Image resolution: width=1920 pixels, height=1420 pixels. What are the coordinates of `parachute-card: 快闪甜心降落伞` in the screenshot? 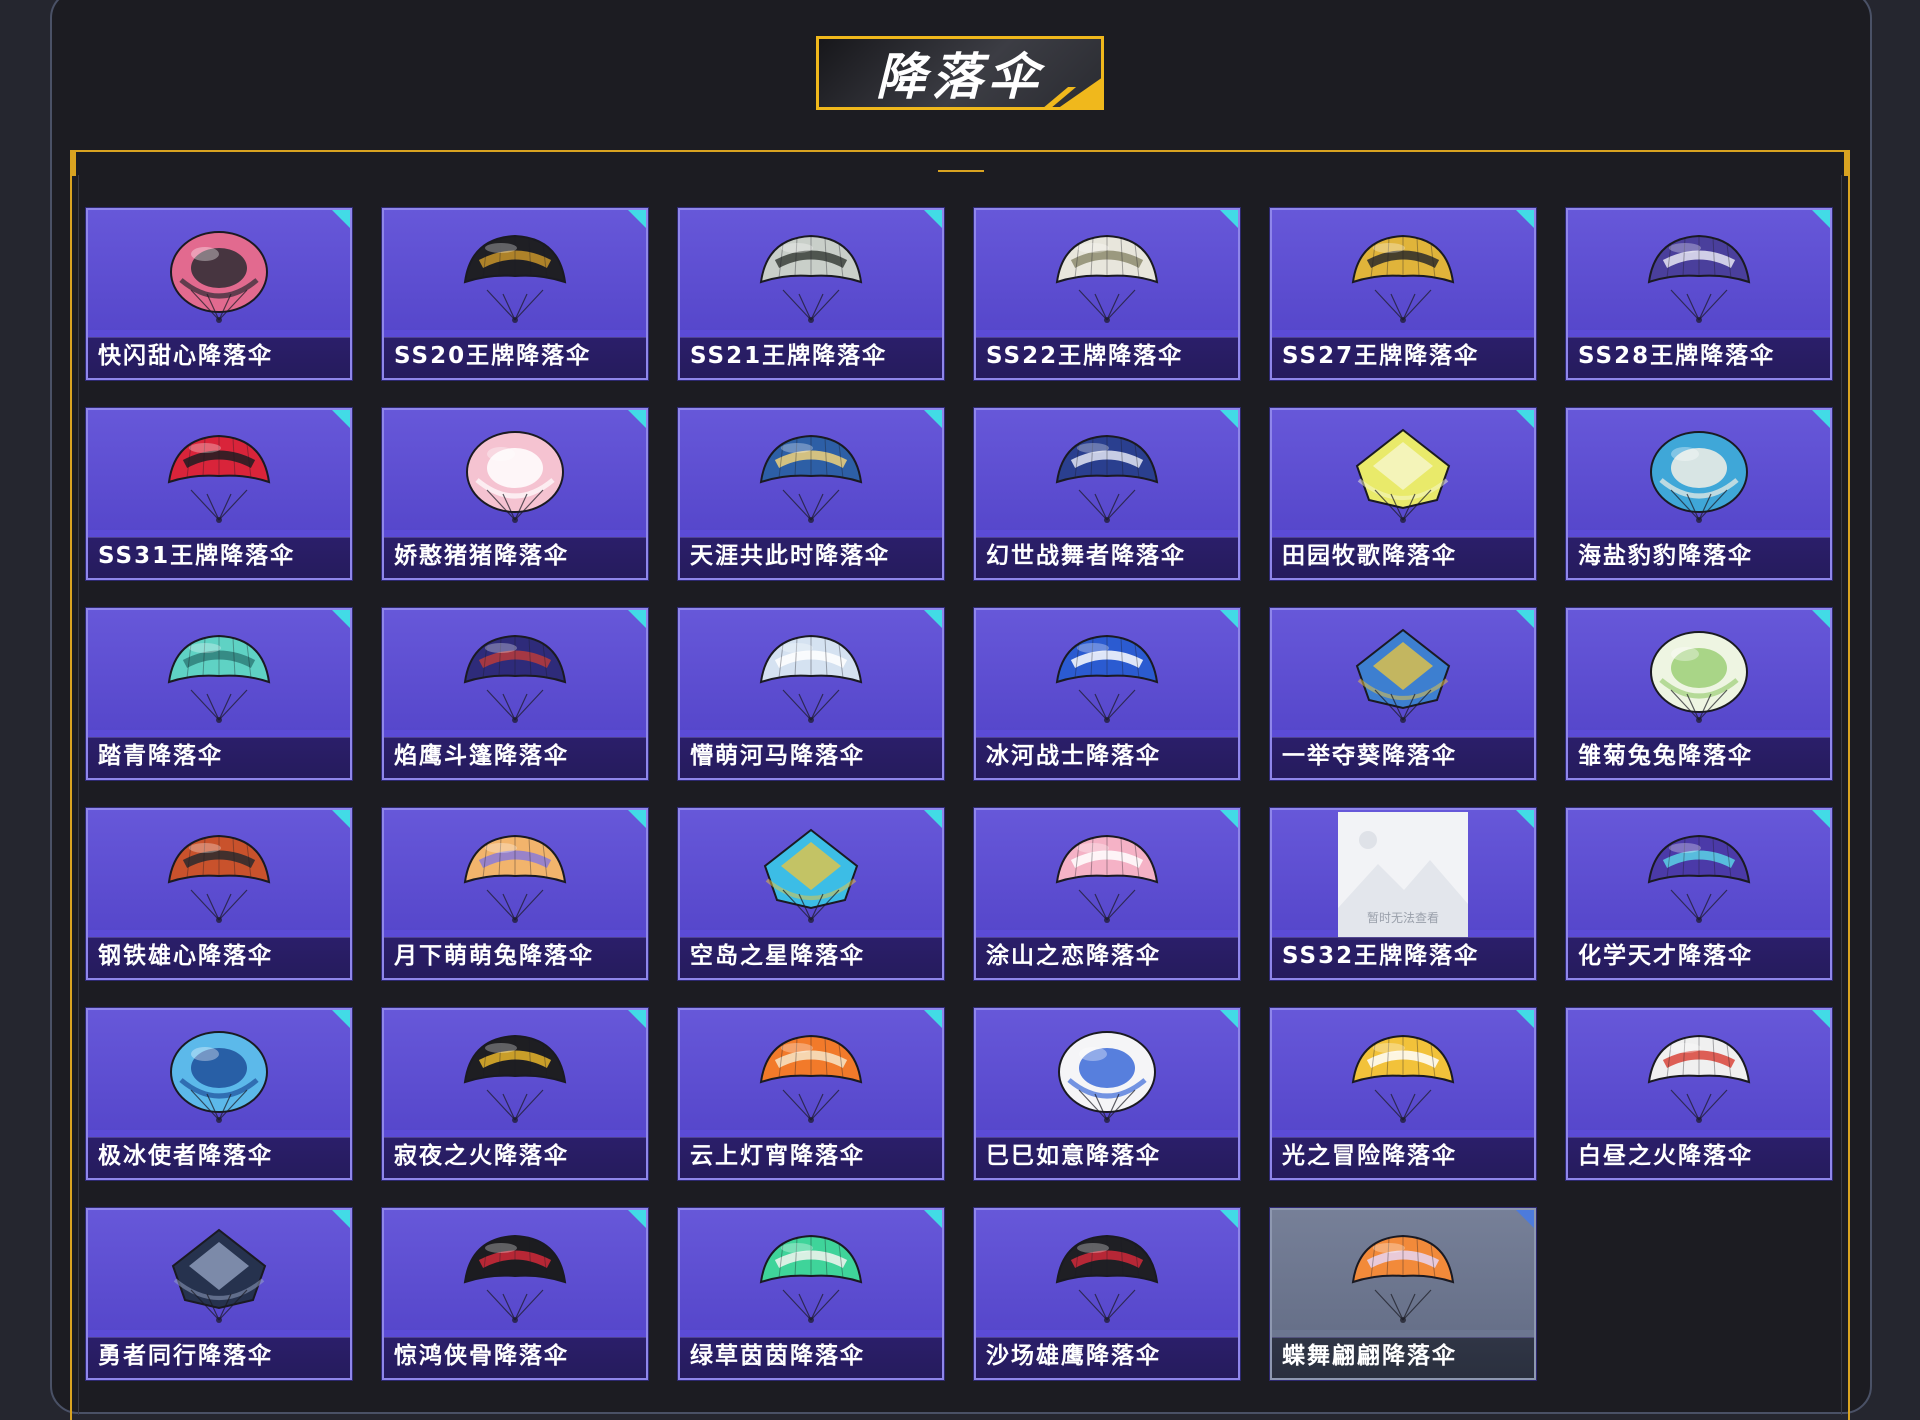 It's located at (219, 294).